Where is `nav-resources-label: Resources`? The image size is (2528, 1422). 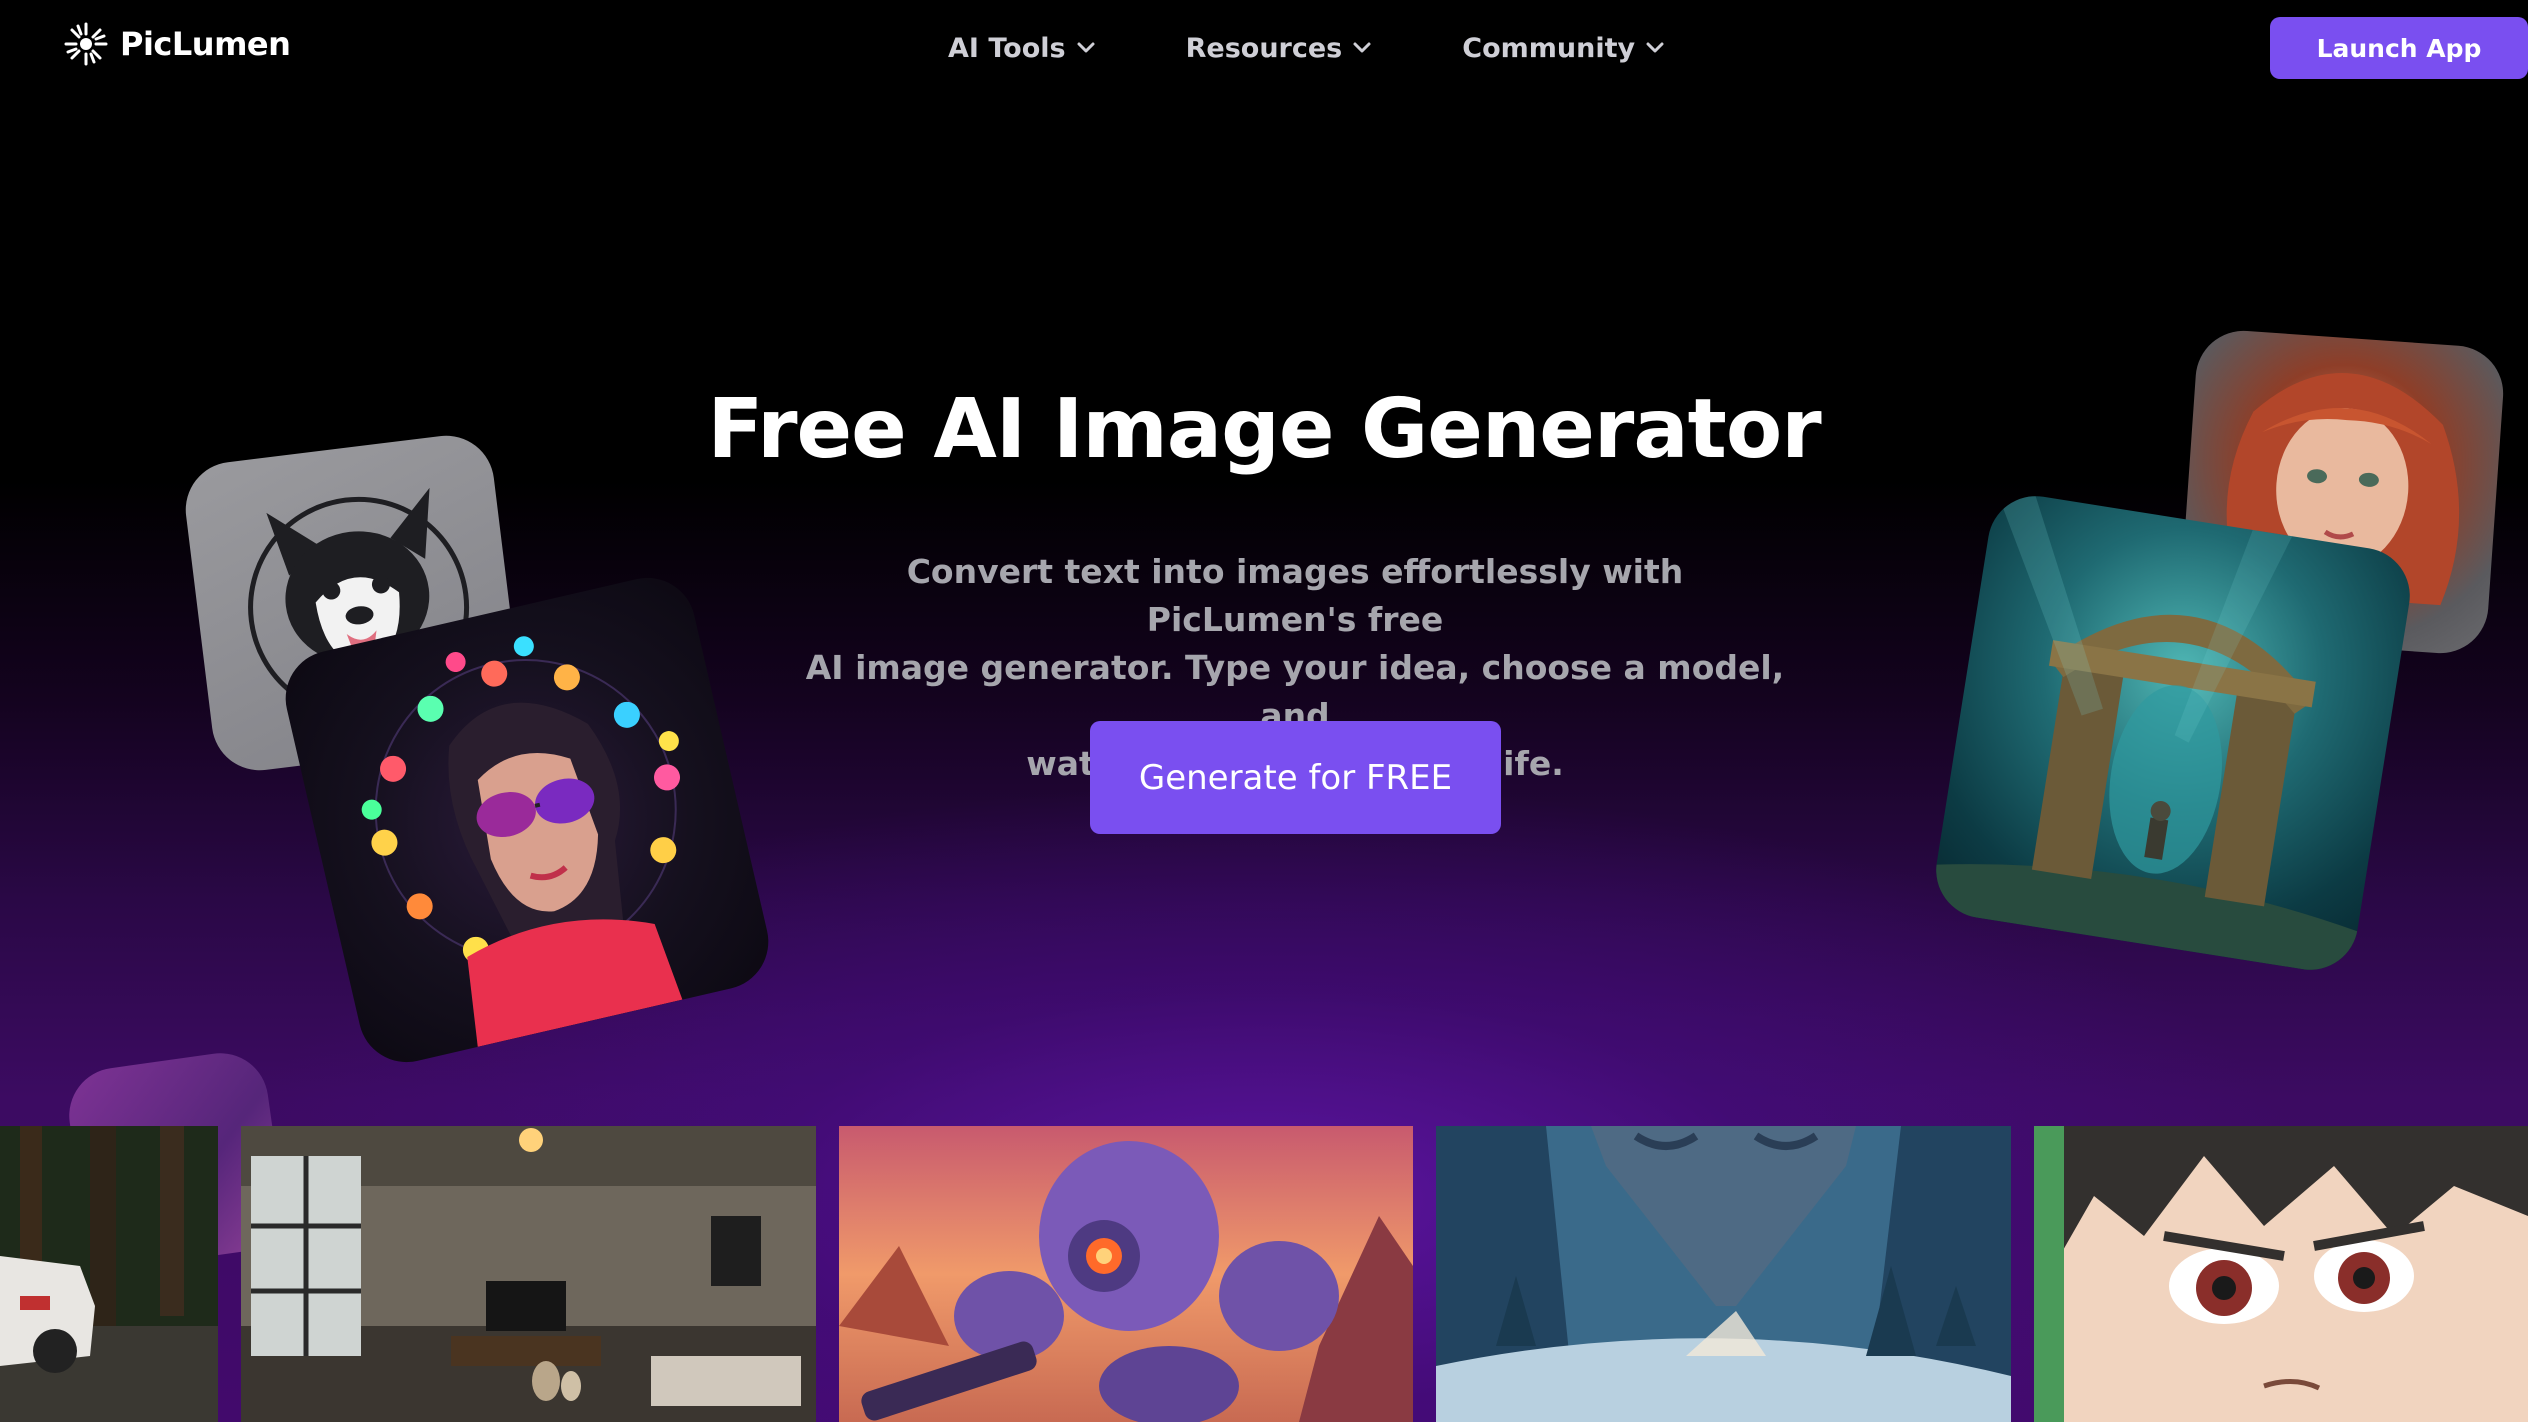
nav-resources-label: Resources is located at coordinates (1264, 48).